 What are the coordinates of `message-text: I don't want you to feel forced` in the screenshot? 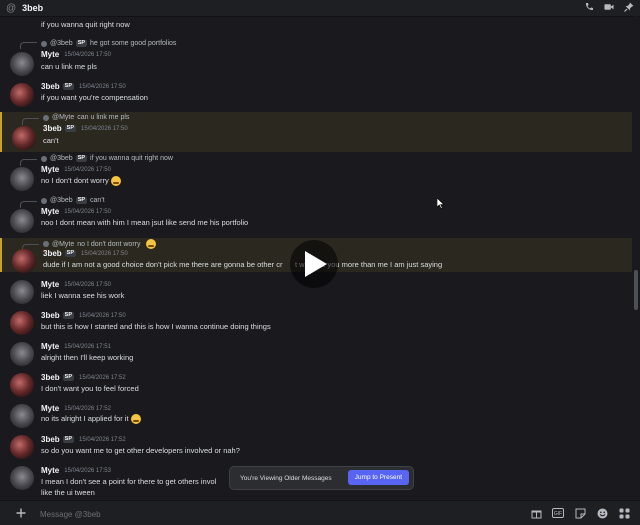 It's located at (90, 388).